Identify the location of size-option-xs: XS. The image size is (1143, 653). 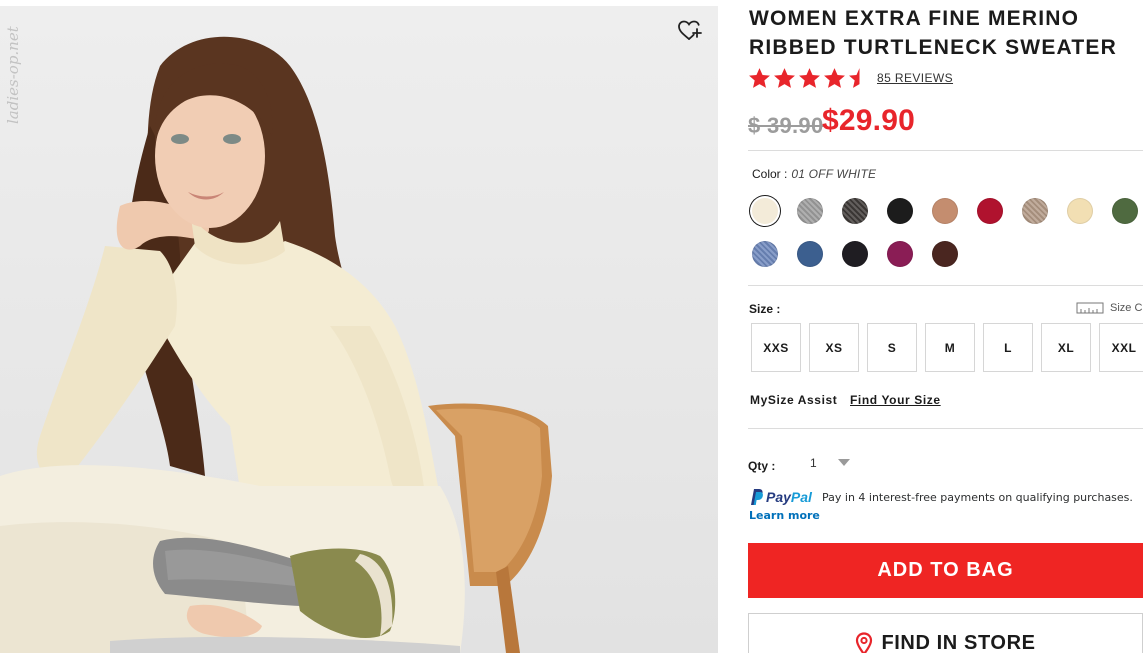
(834, 347).